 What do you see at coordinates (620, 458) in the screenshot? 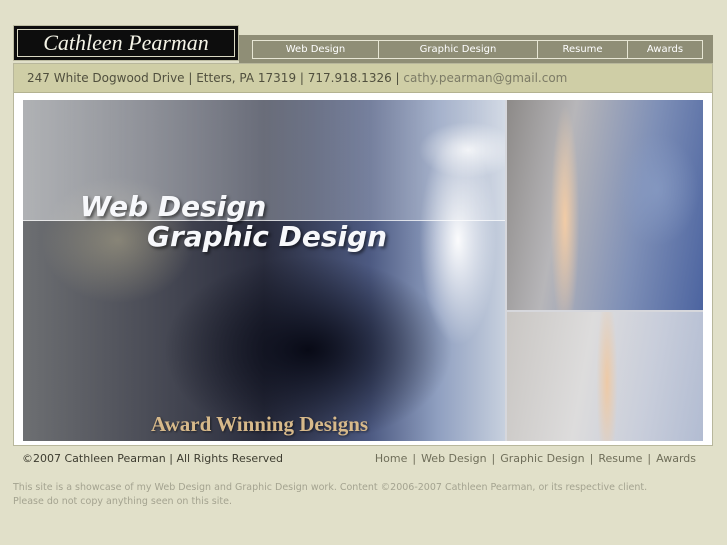
I see `footer-link-resume: Resume` at bounding box center [620, 458].